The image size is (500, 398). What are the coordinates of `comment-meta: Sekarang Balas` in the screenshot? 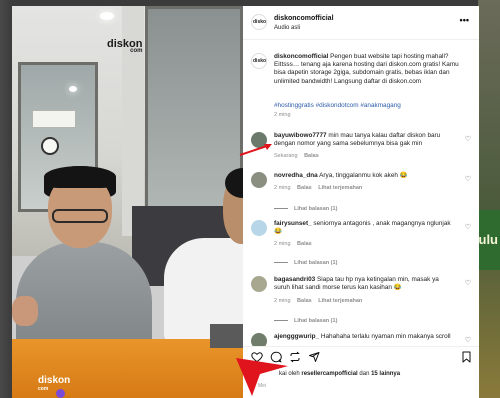 It's located at (299, 156).